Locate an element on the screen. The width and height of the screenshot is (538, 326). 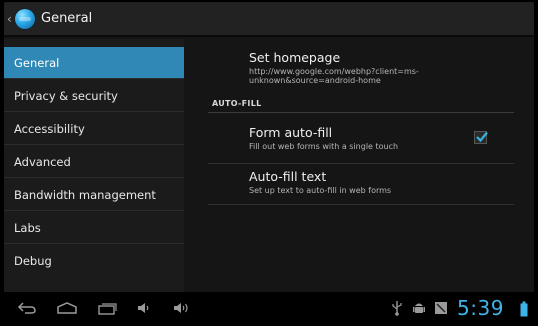
pref-title: Auto-fill text is located at coordinates (288, 176).